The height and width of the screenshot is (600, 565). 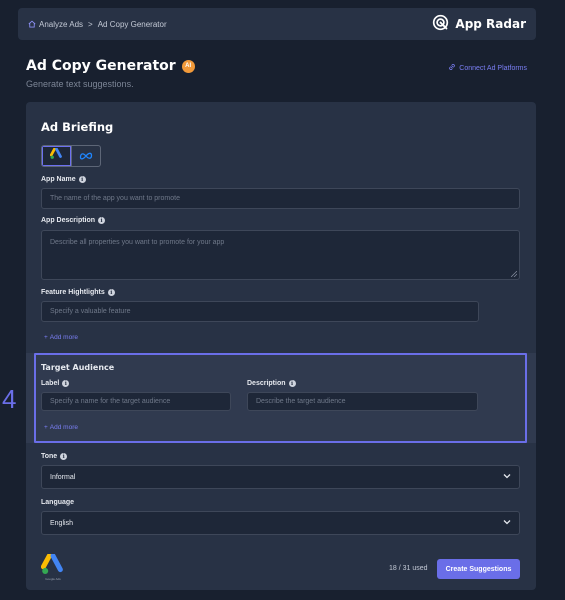 I want to click on add-feature-button: + Add more, so click(x=61, y=337).